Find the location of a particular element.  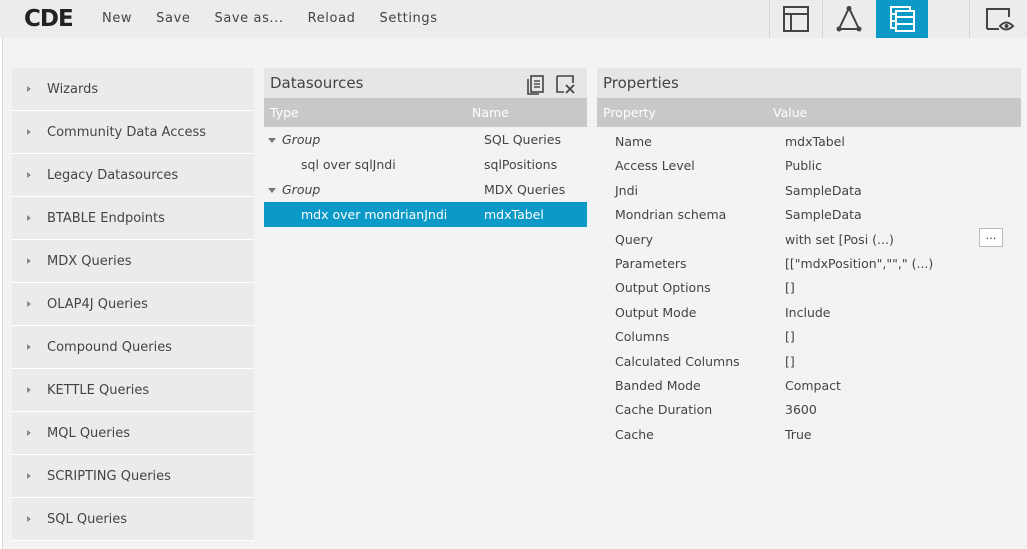

palette-item-label: KETTLE Queries is located at coordinates (98, 390).